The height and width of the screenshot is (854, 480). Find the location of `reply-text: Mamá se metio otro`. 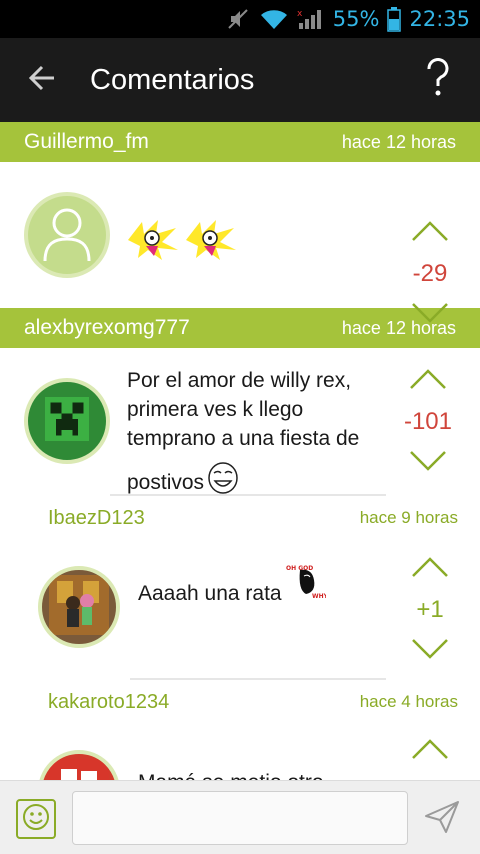

reply-text: Mamá se metio otro is located at coordinates (231, 774).